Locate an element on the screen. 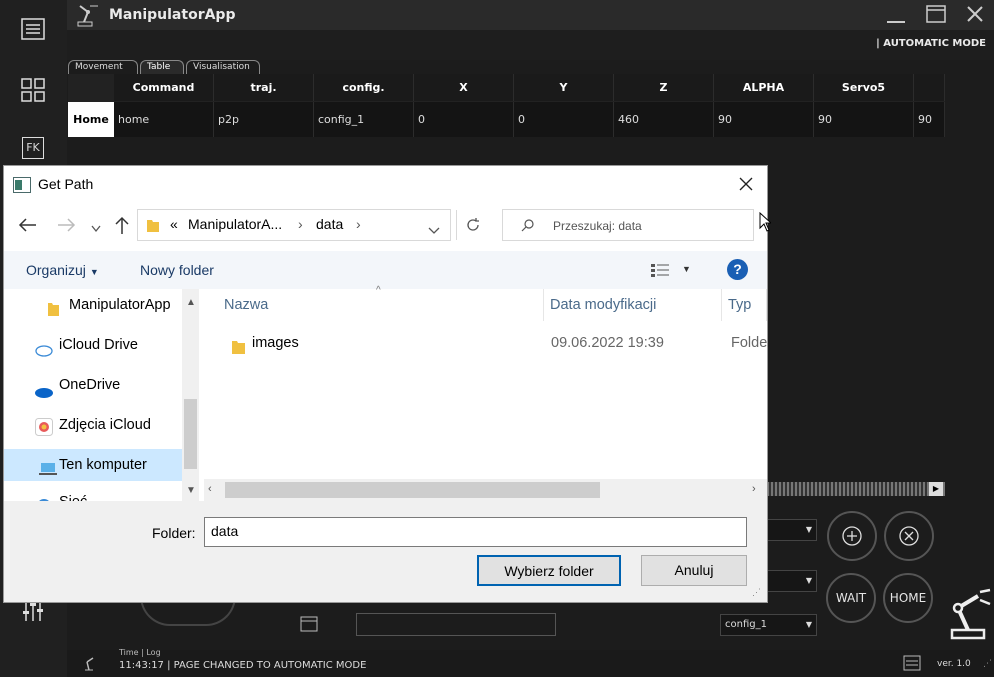  scroll-left-icon: ‹ is located at coordinates (210, 489).